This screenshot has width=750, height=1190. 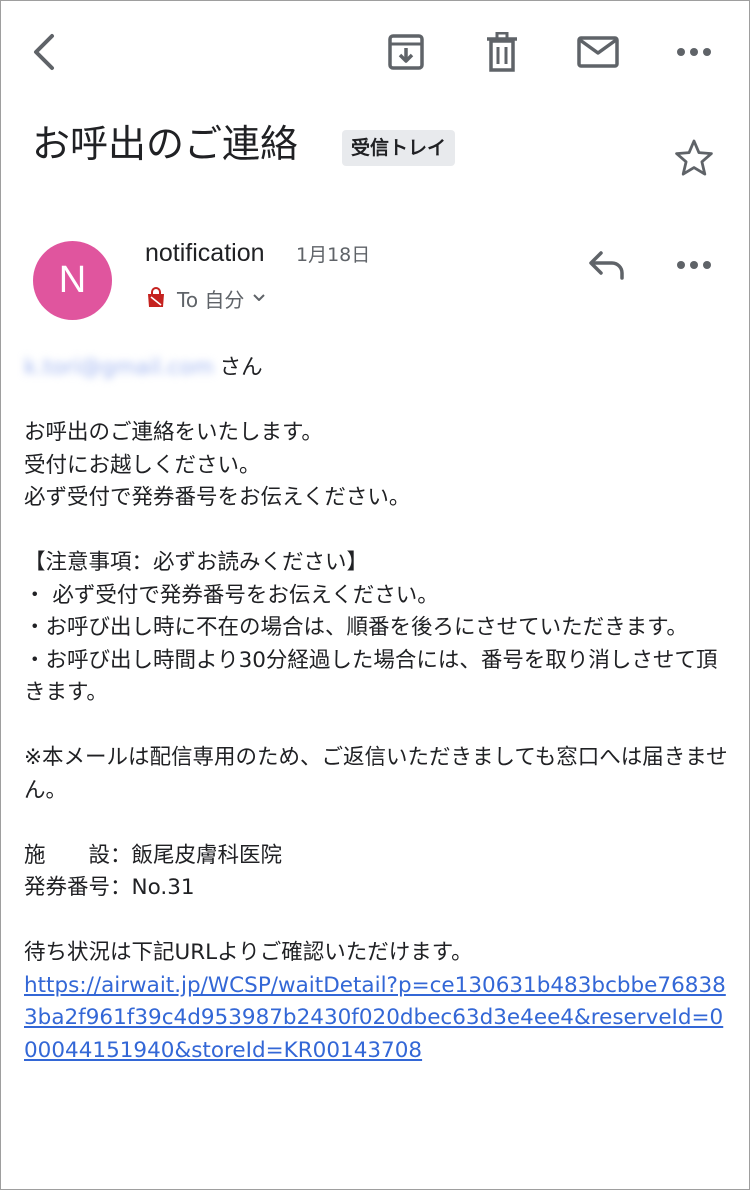 I want to click on back-button, so click(x=44, y=52).